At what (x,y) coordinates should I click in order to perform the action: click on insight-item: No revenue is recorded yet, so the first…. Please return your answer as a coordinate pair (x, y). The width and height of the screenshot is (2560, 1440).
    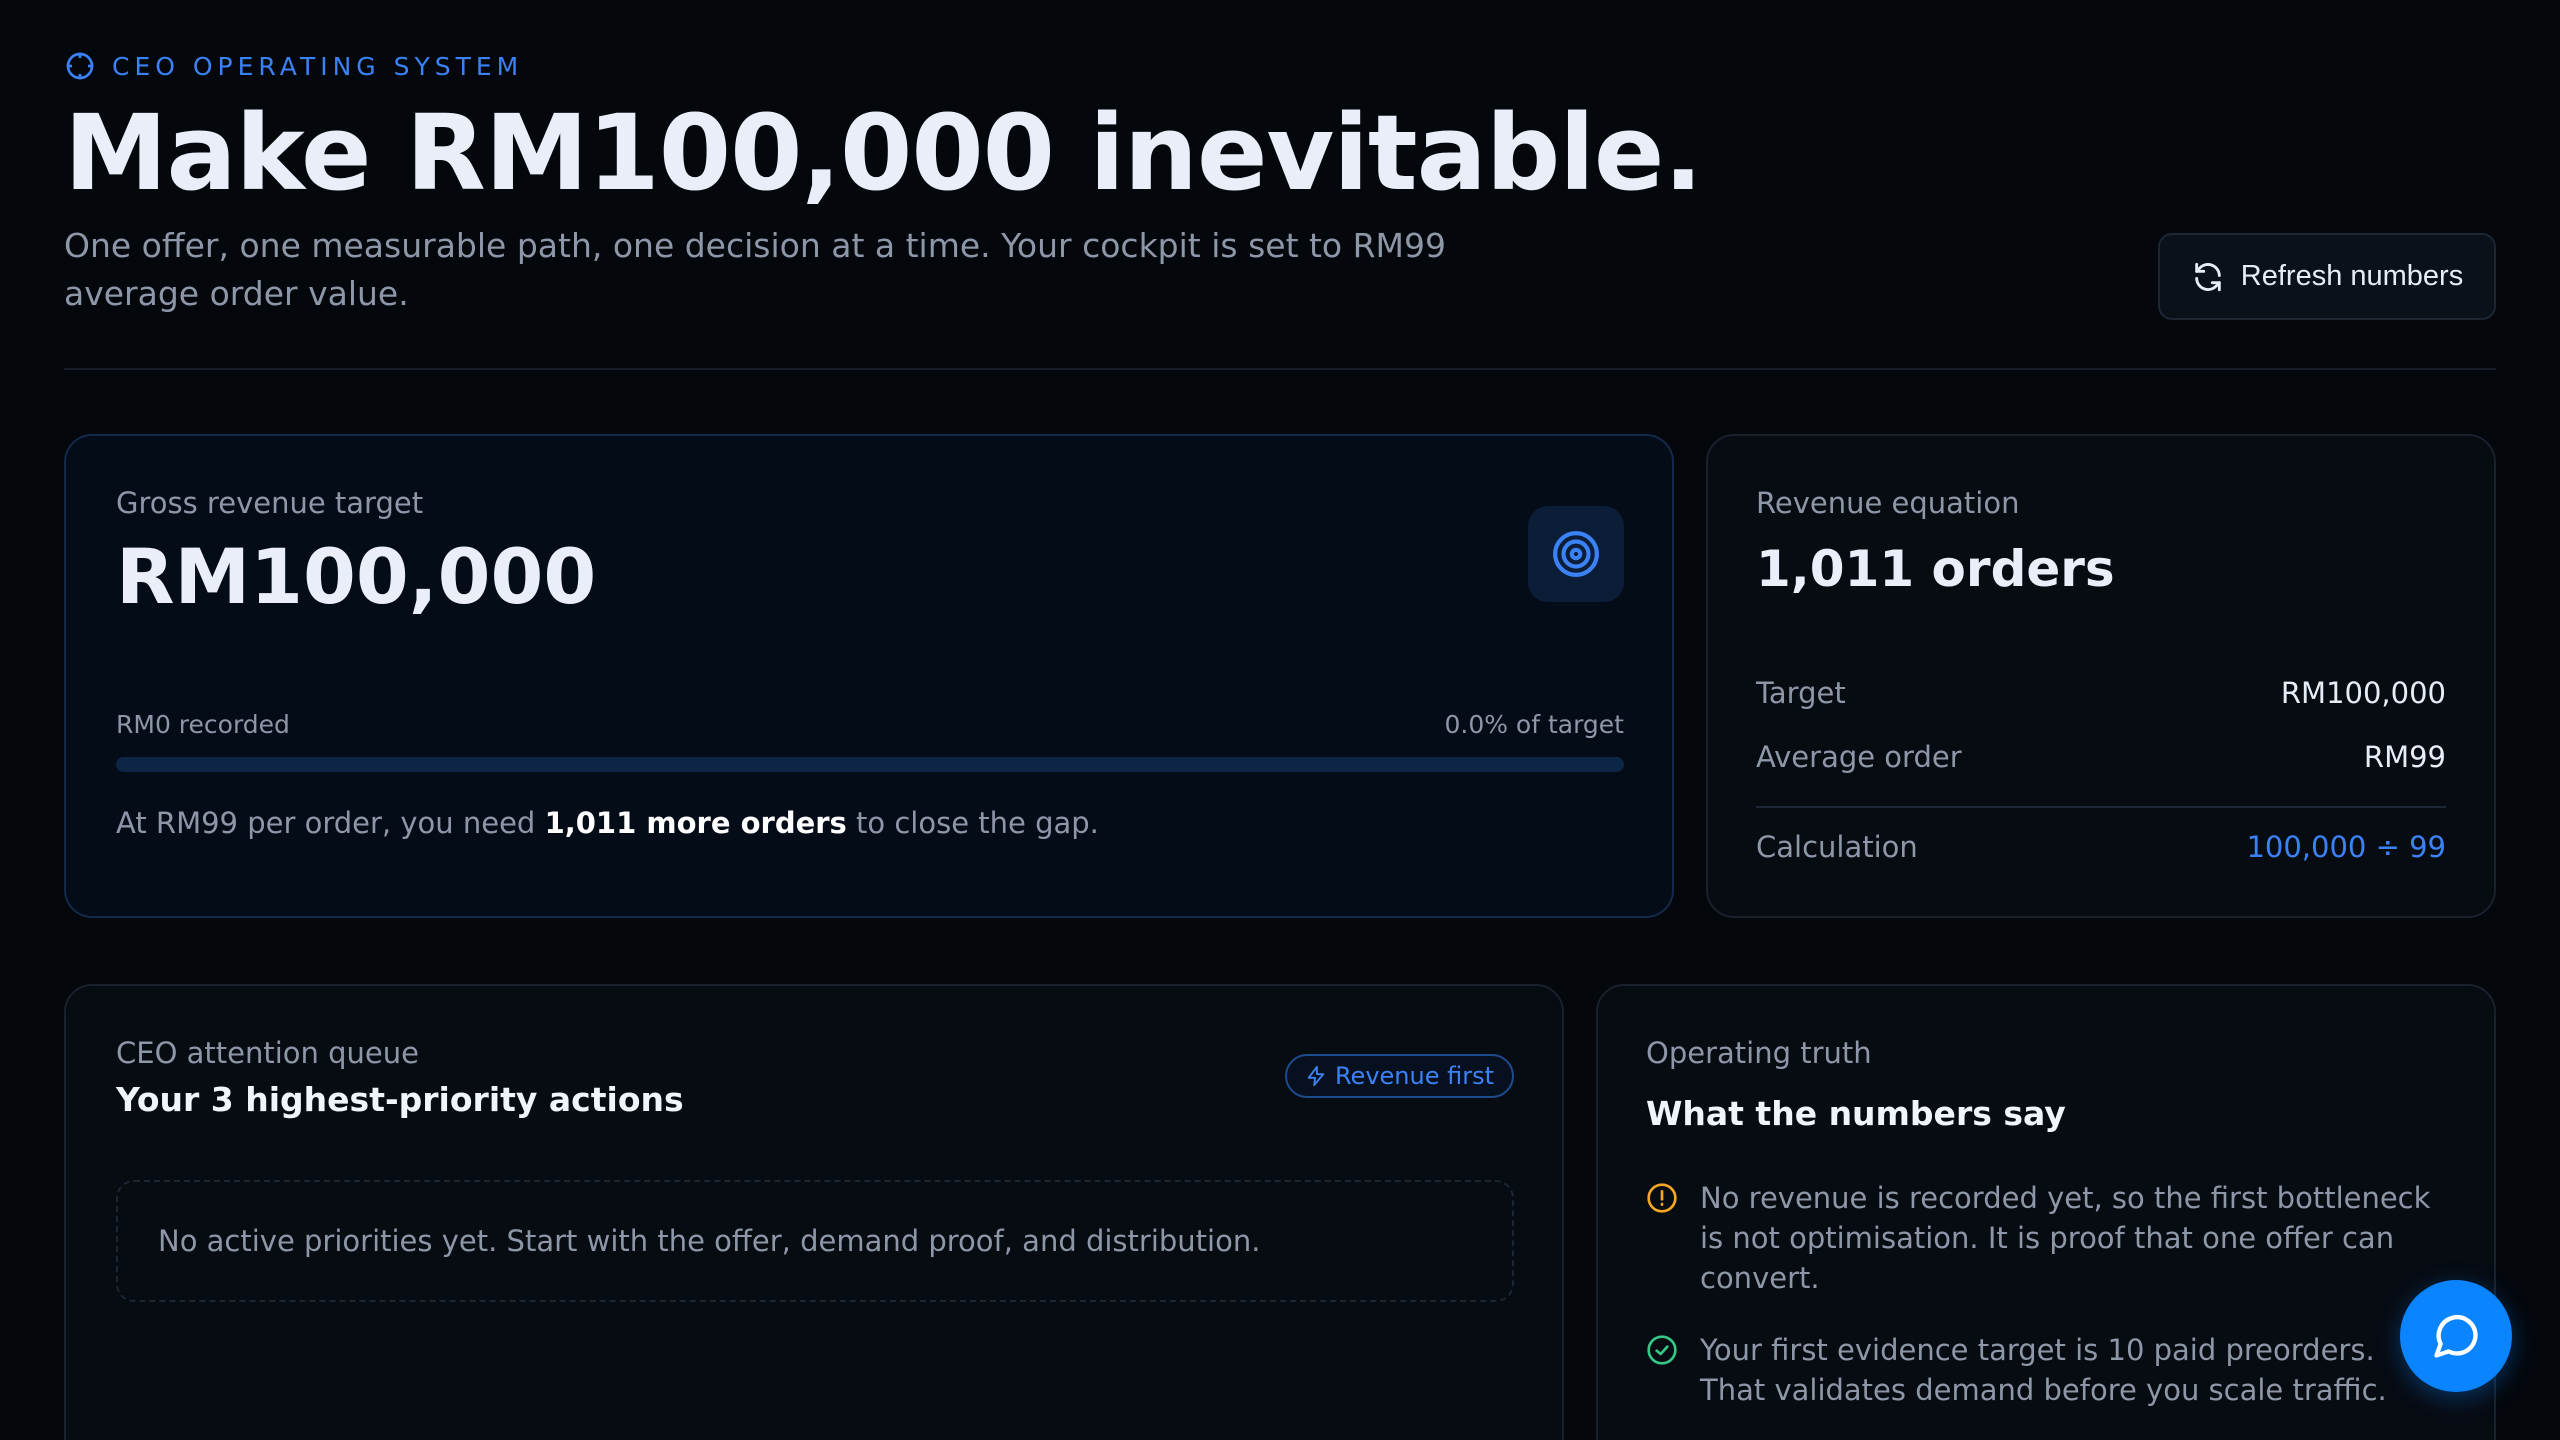
    Looking at the image, I should click on (2050, 1238).